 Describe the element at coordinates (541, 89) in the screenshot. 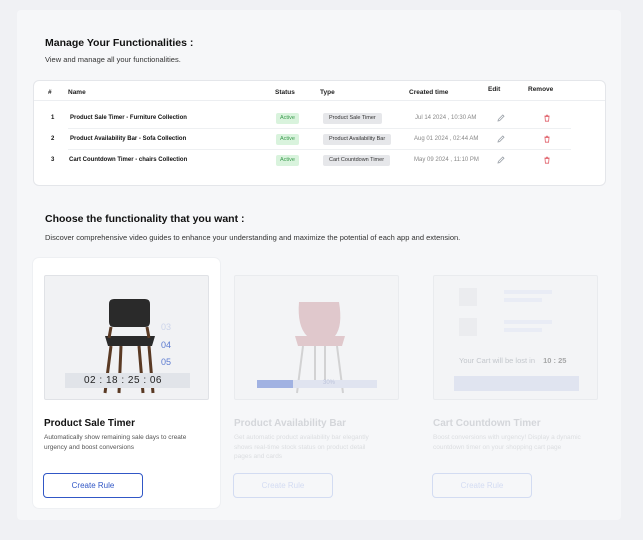

I see `col-remove: Remove` at that location.